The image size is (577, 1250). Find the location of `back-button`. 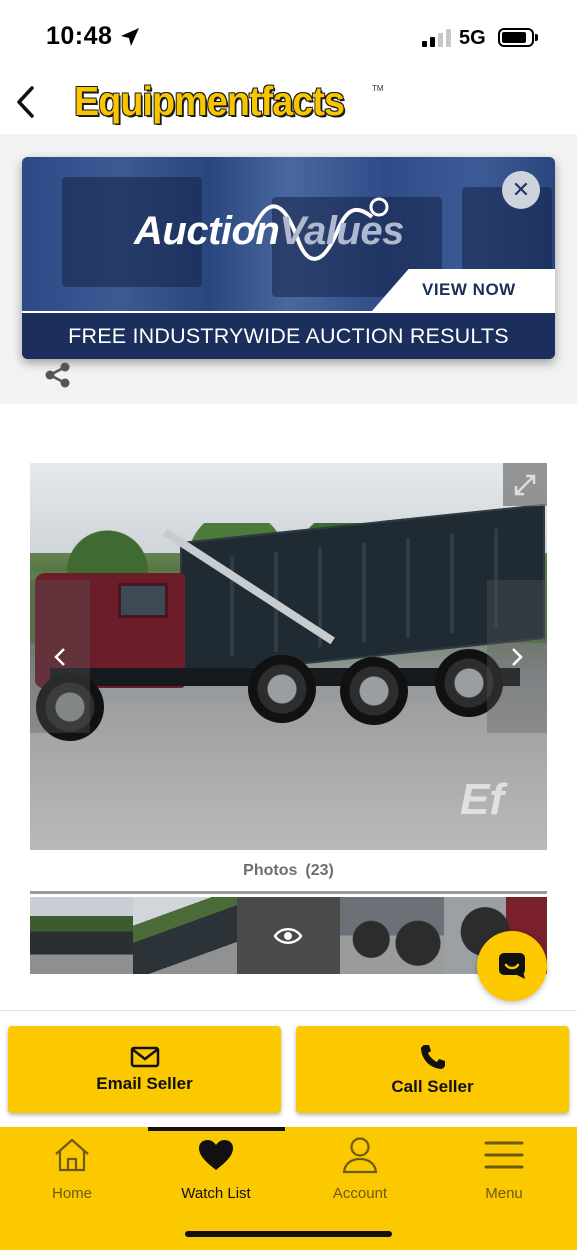

back-button is located at coordinates (25, 102).